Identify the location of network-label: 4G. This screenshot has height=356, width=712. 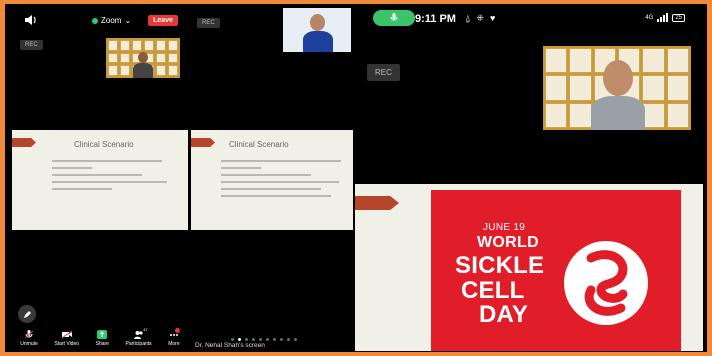
(649, 17).